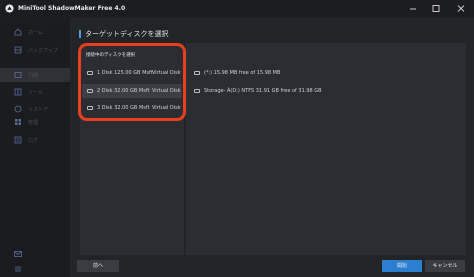  I want to click on sidebar-item-label: 同期, so click(33, 76).